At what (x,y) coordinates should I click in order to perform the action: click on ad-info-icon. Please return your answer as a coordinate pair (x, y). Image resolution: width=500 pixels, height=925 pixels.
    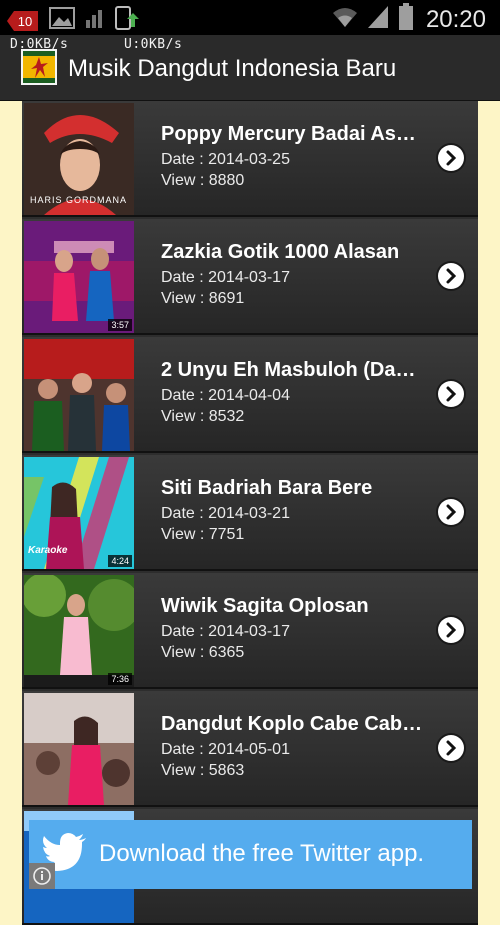
    Looking at the image, I should click on (42, 876).